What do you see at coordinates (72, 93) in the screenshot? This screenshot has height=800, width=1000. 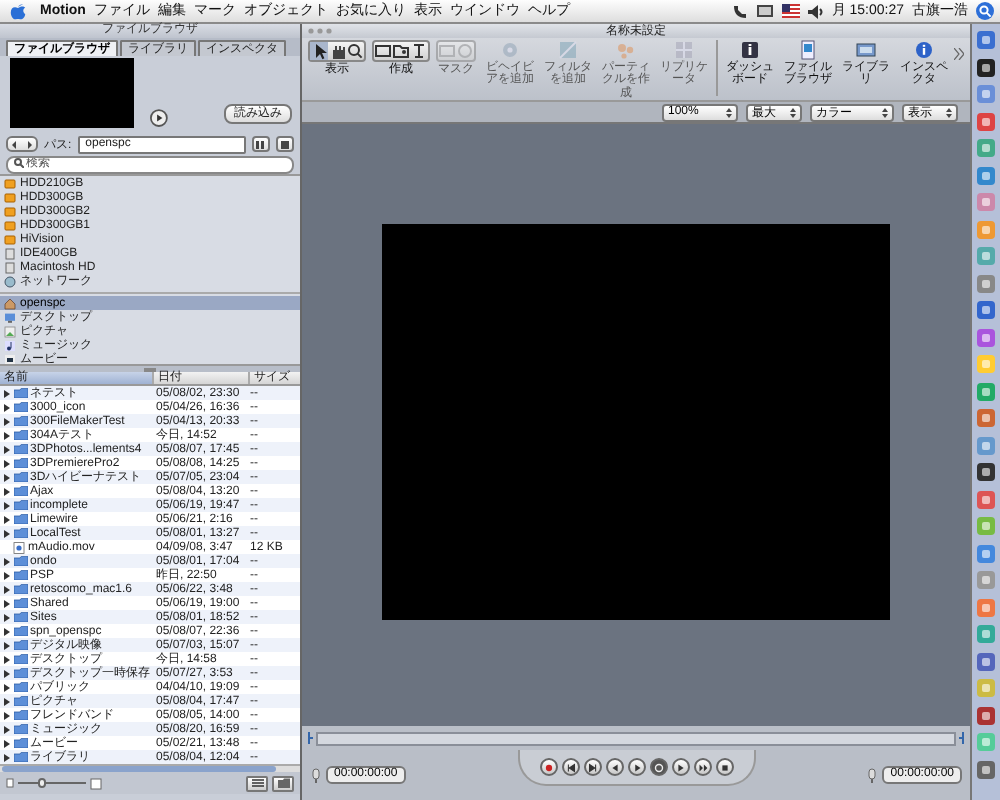 I see `preview-area` at bounding box center [72, 93].